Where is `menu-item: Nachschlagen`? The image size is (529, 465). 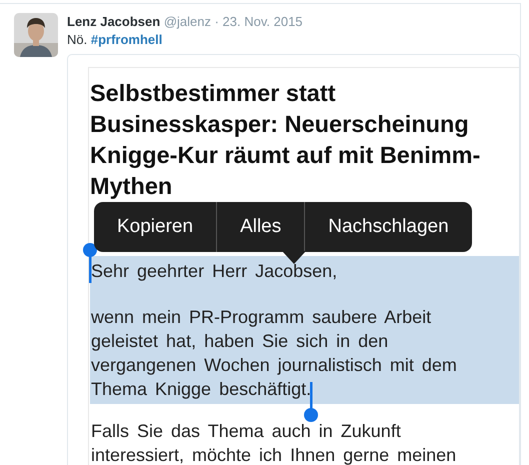
menu-item: Nachschlagen is located at coordinates (388, 227).